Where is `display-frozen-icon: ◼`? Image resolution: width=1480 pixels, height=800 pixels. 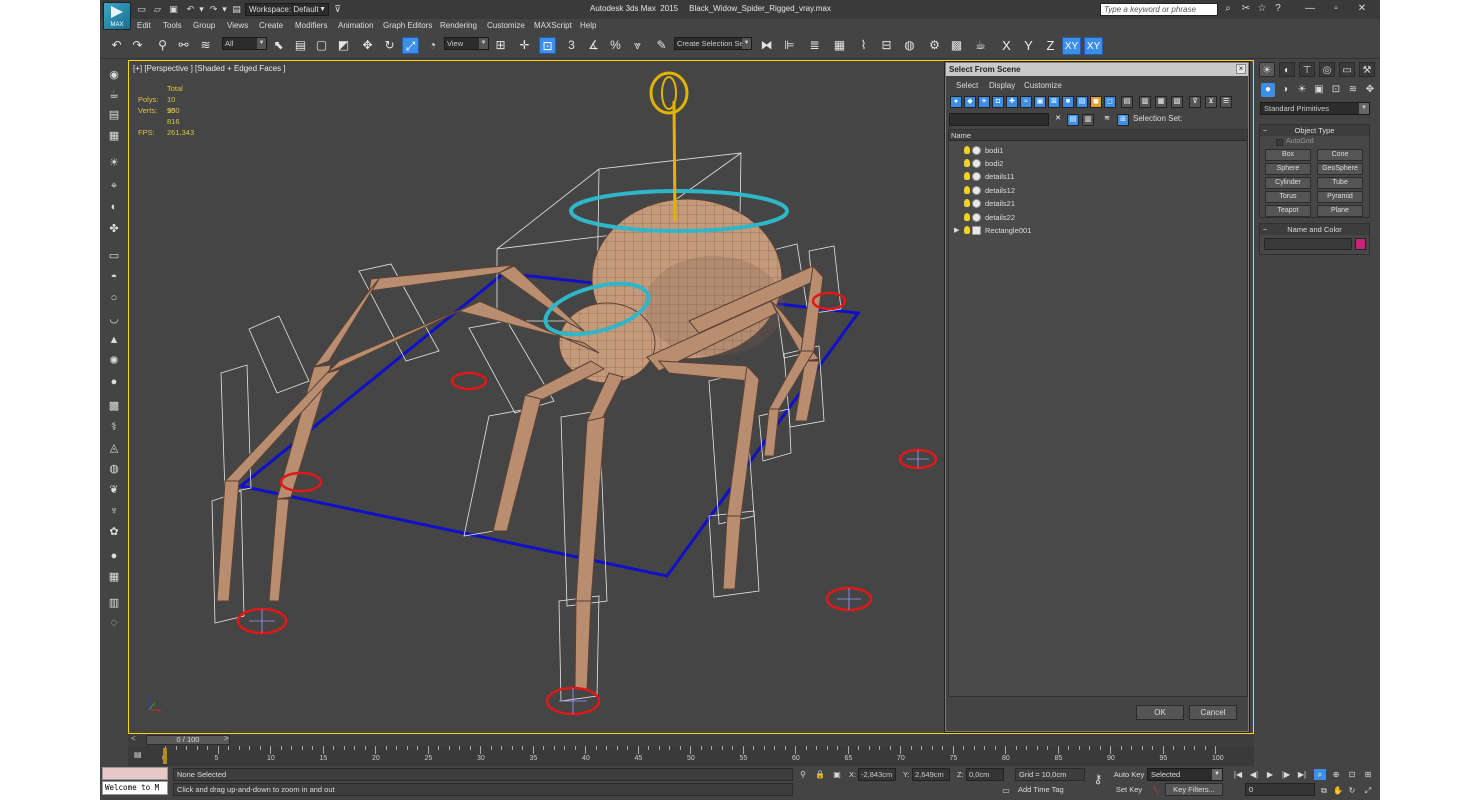
display-frozen-icon: ◼ is located at coordinates (1096, 102).